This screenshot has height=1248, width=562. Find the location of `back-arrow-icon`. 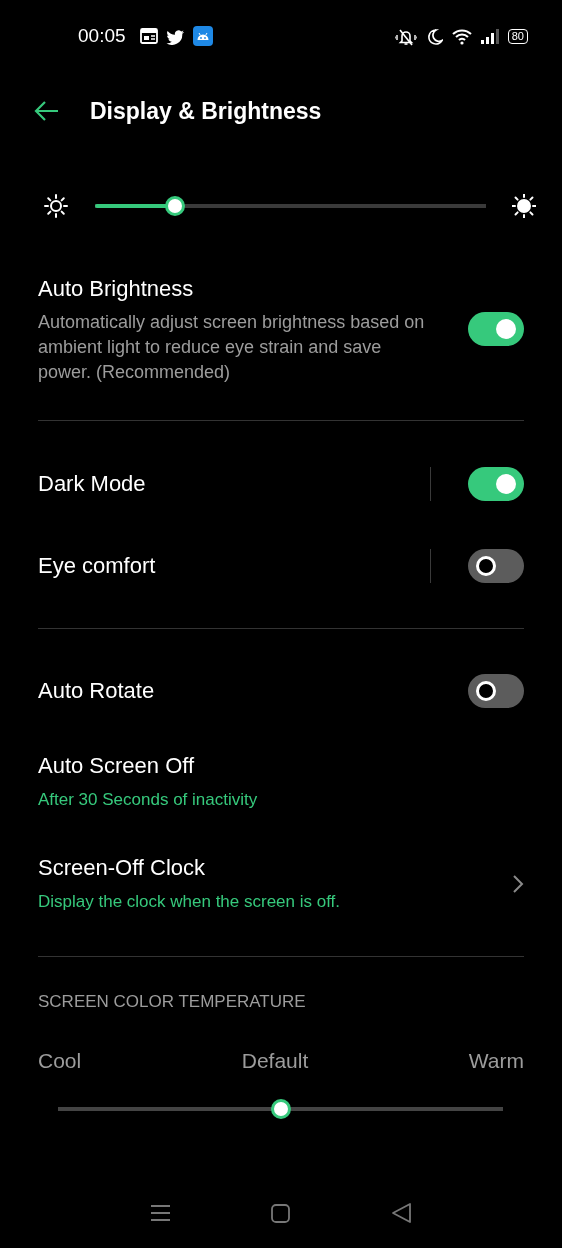

back-arrow-icon is located at coordinates (47, 111).